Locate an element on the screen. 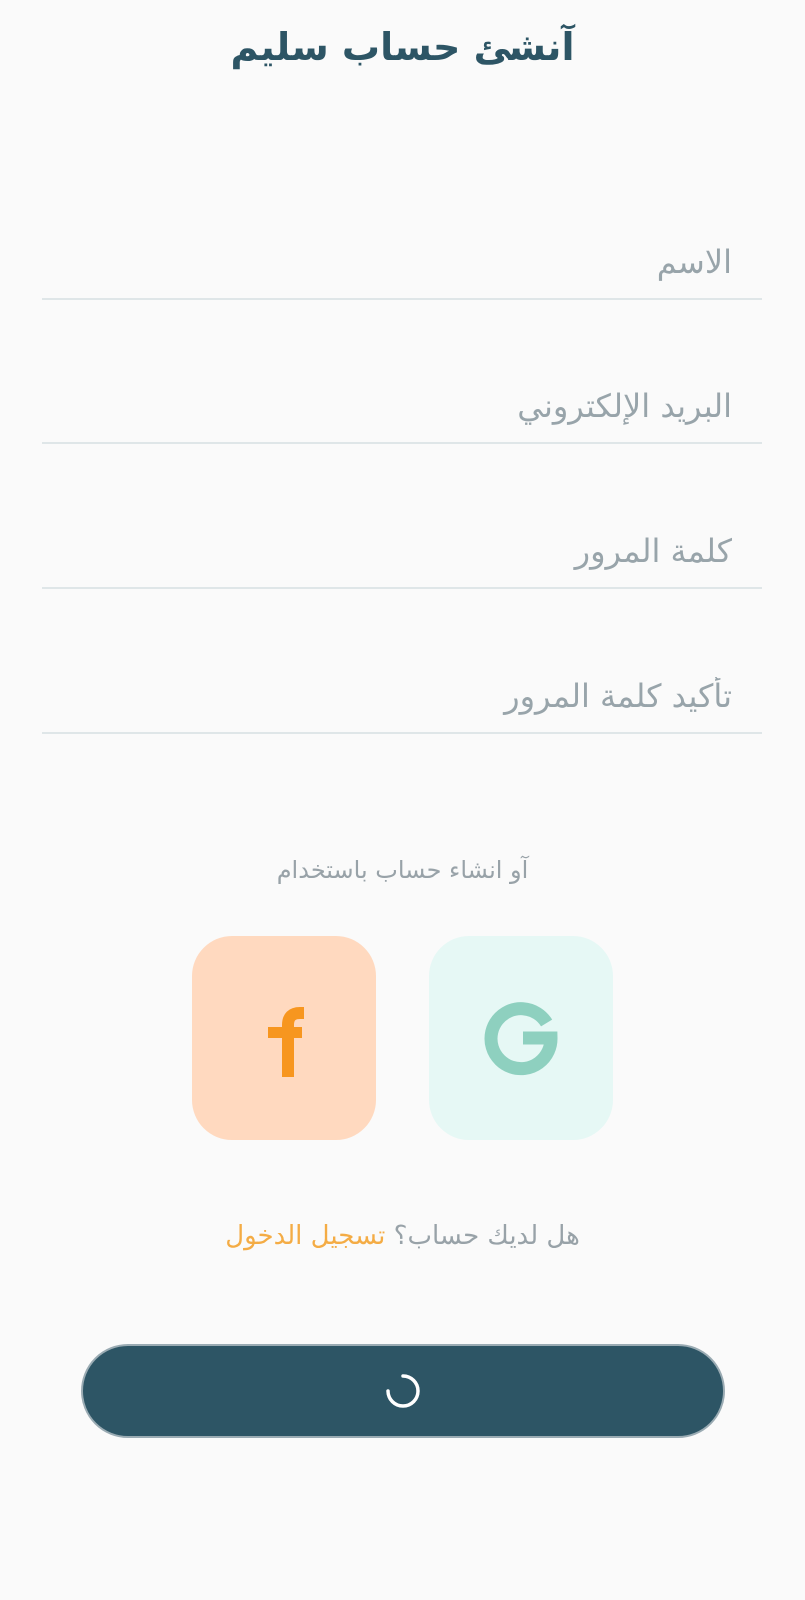 This screenshot has height=1600, width=805. submit-button is located at coordinates (403, 1391).